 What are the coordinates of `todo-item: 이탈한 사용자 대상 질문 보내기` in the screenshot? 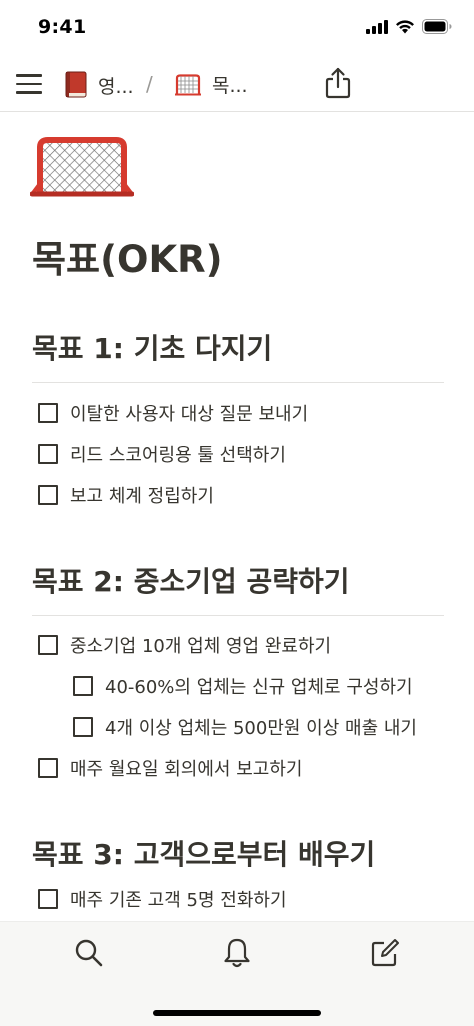 It's located at (173, 413).